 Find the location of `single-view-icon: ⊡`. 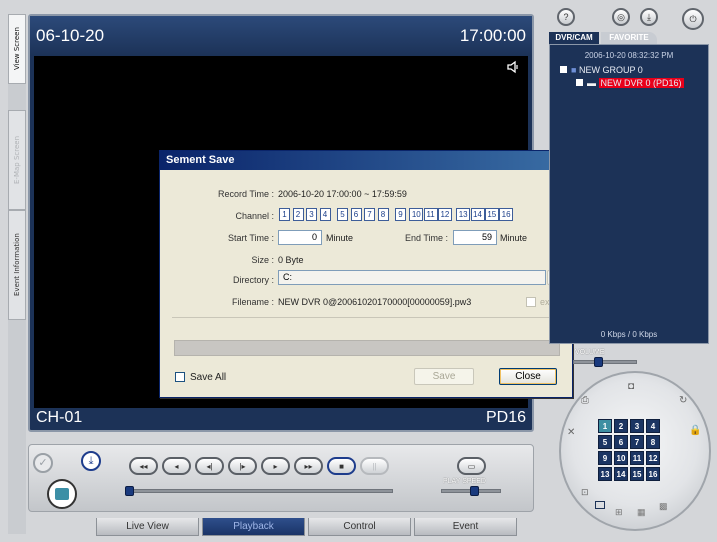

single-view-icon: ⊡ is located at coordinates (585, 492).